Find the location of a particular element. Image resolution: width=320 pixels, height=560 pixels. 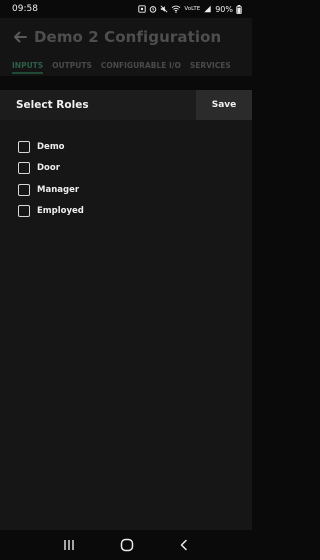

role-label: Employed is located at coordinates (60, 211).